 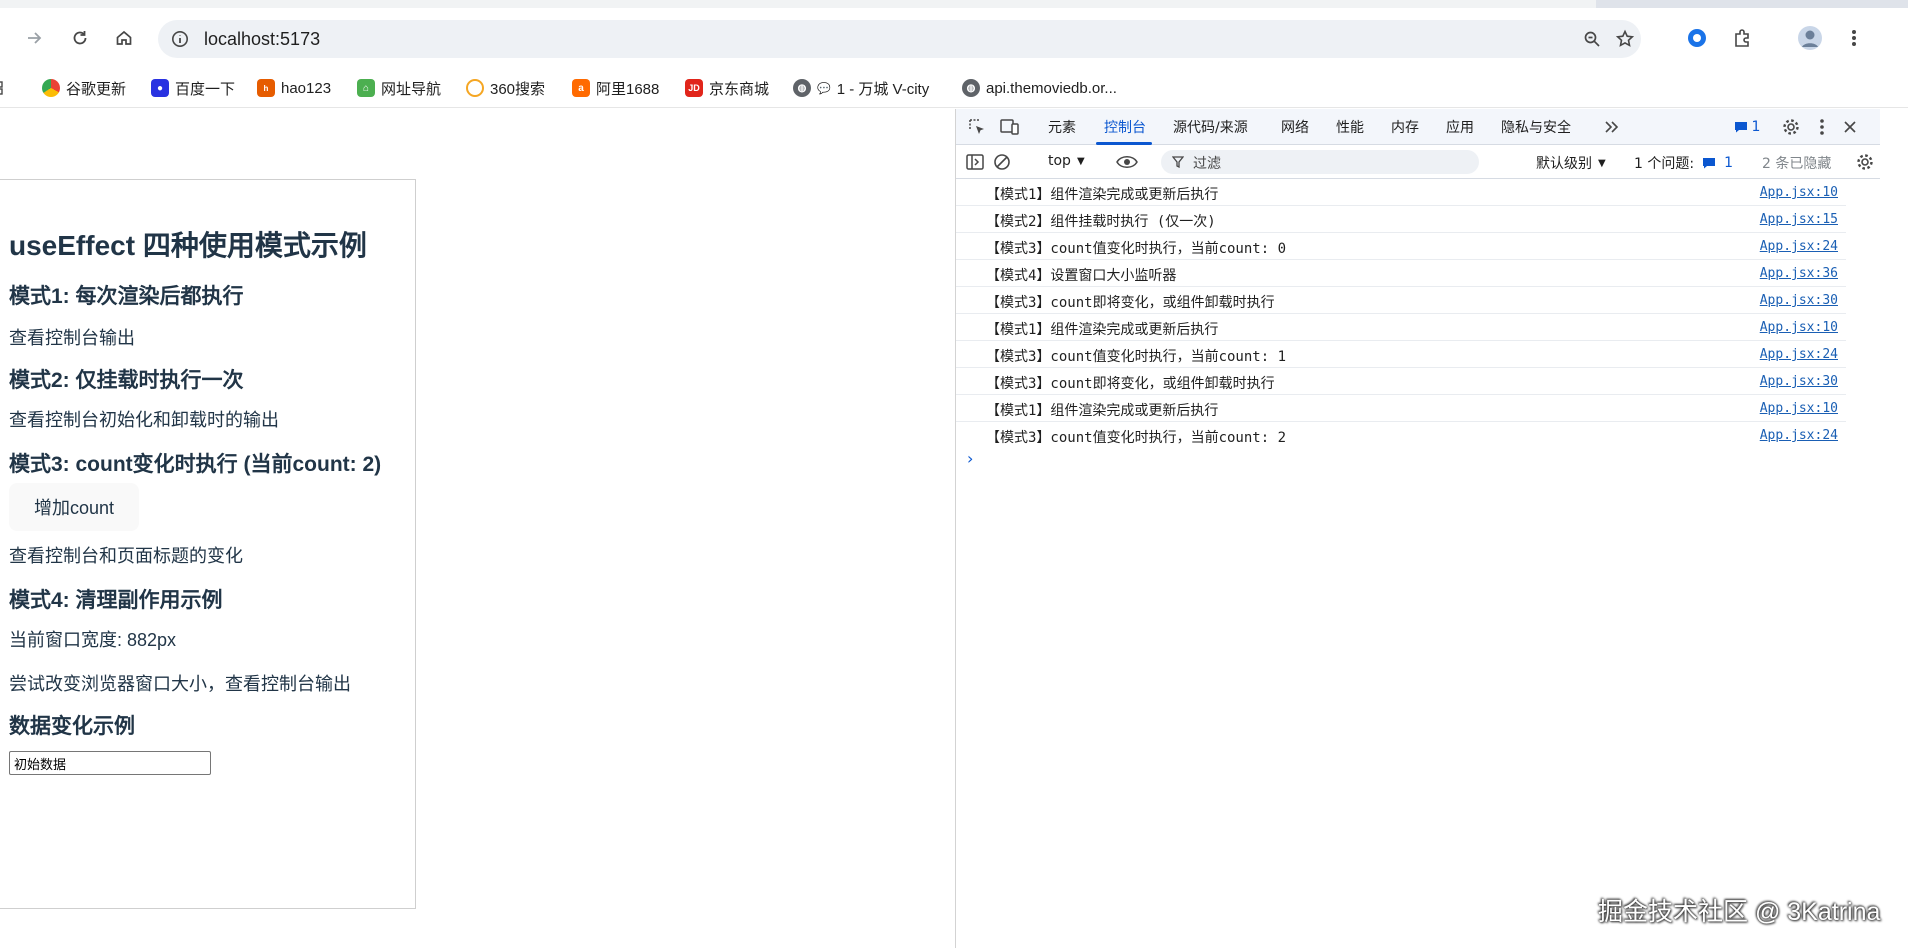 What do you see at coordinates (694, 88) in the screenshot?
I see `jd-icon: JD` at bounding box center [694, 88].